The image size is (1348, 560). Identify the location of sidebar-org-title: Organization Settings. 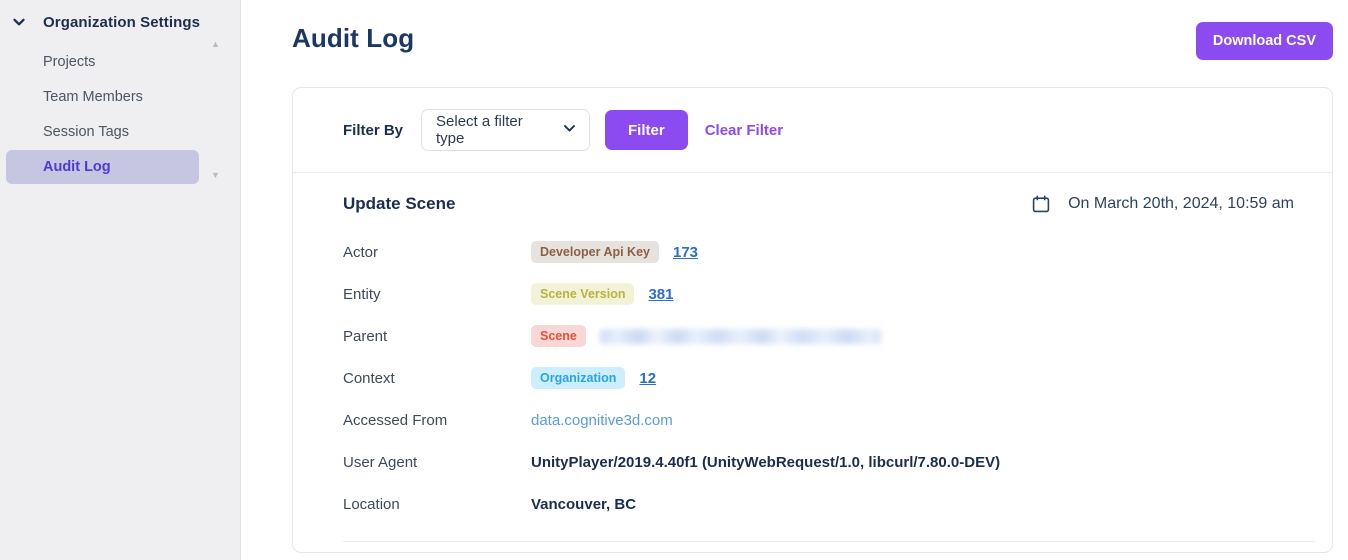
(122, 22).